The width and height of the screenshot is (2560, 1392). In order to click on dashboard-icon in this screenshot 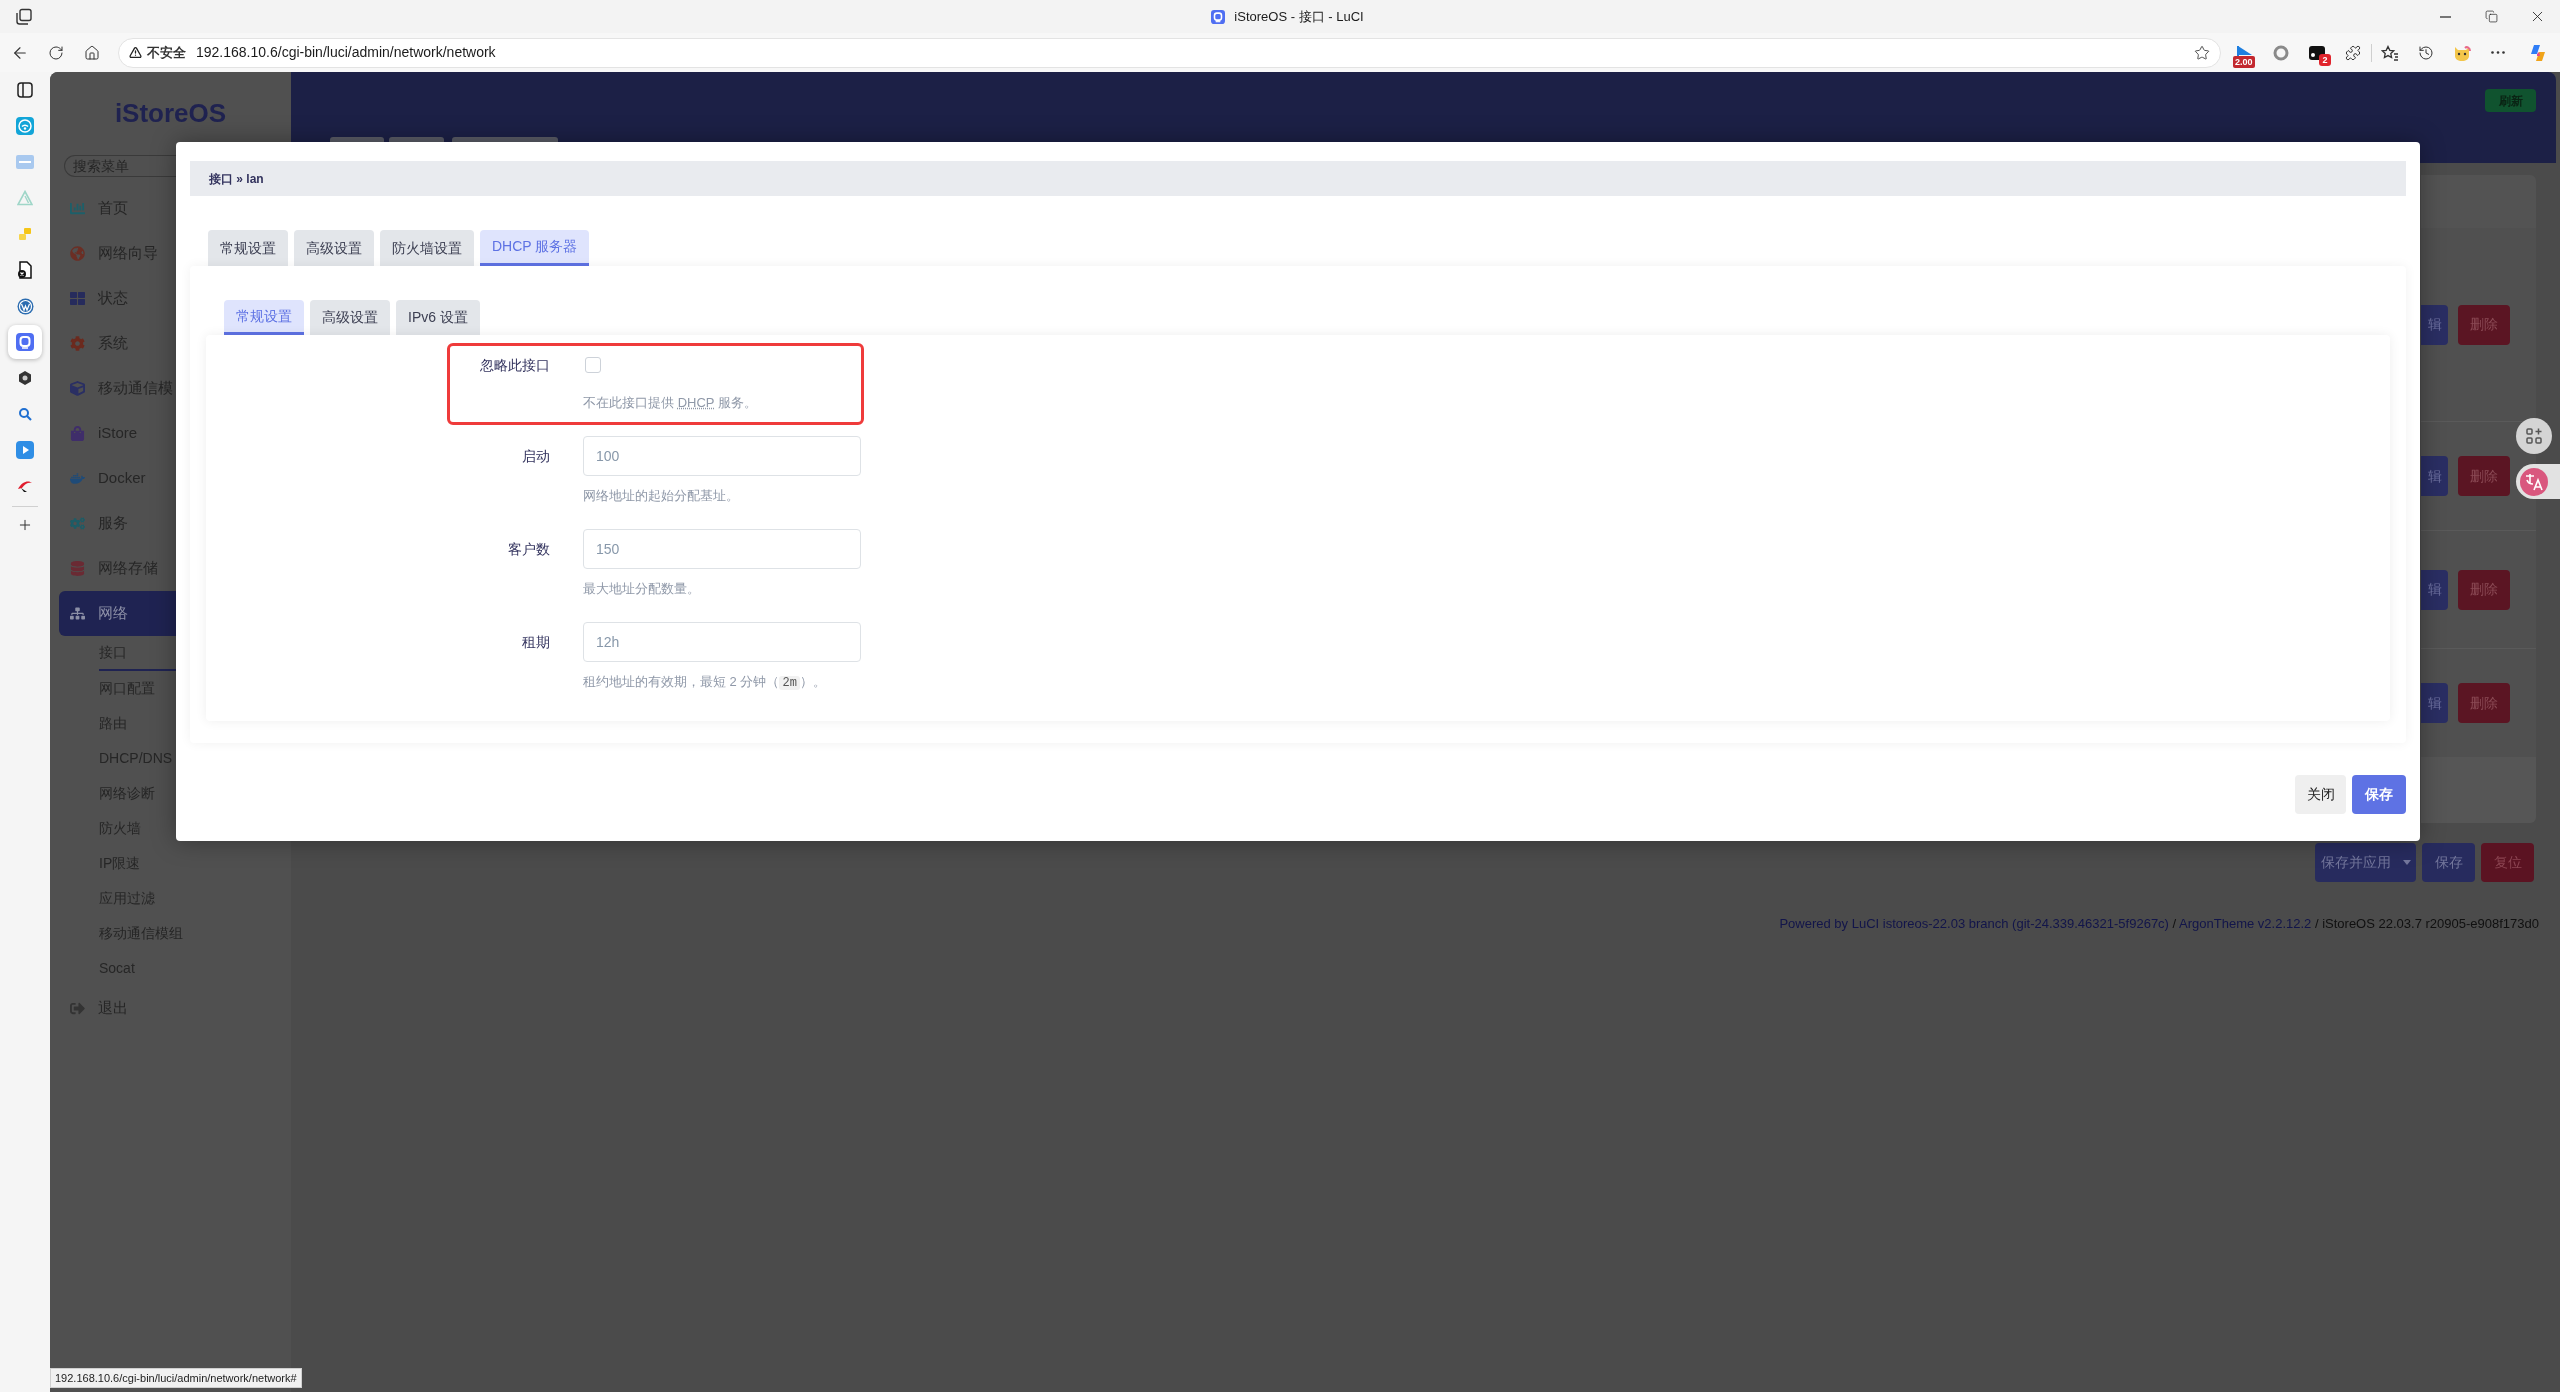, I will do `click(77, 298)`.